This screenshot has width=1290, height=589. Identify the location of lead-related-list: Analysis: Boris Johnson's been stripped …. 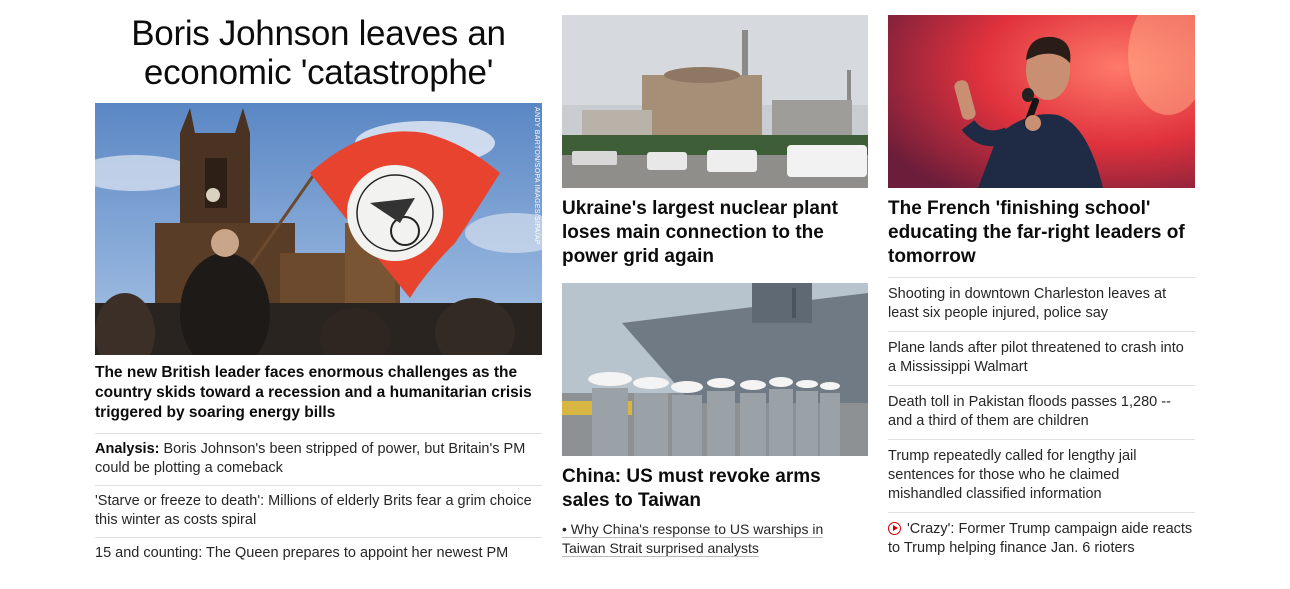
(318, 501).